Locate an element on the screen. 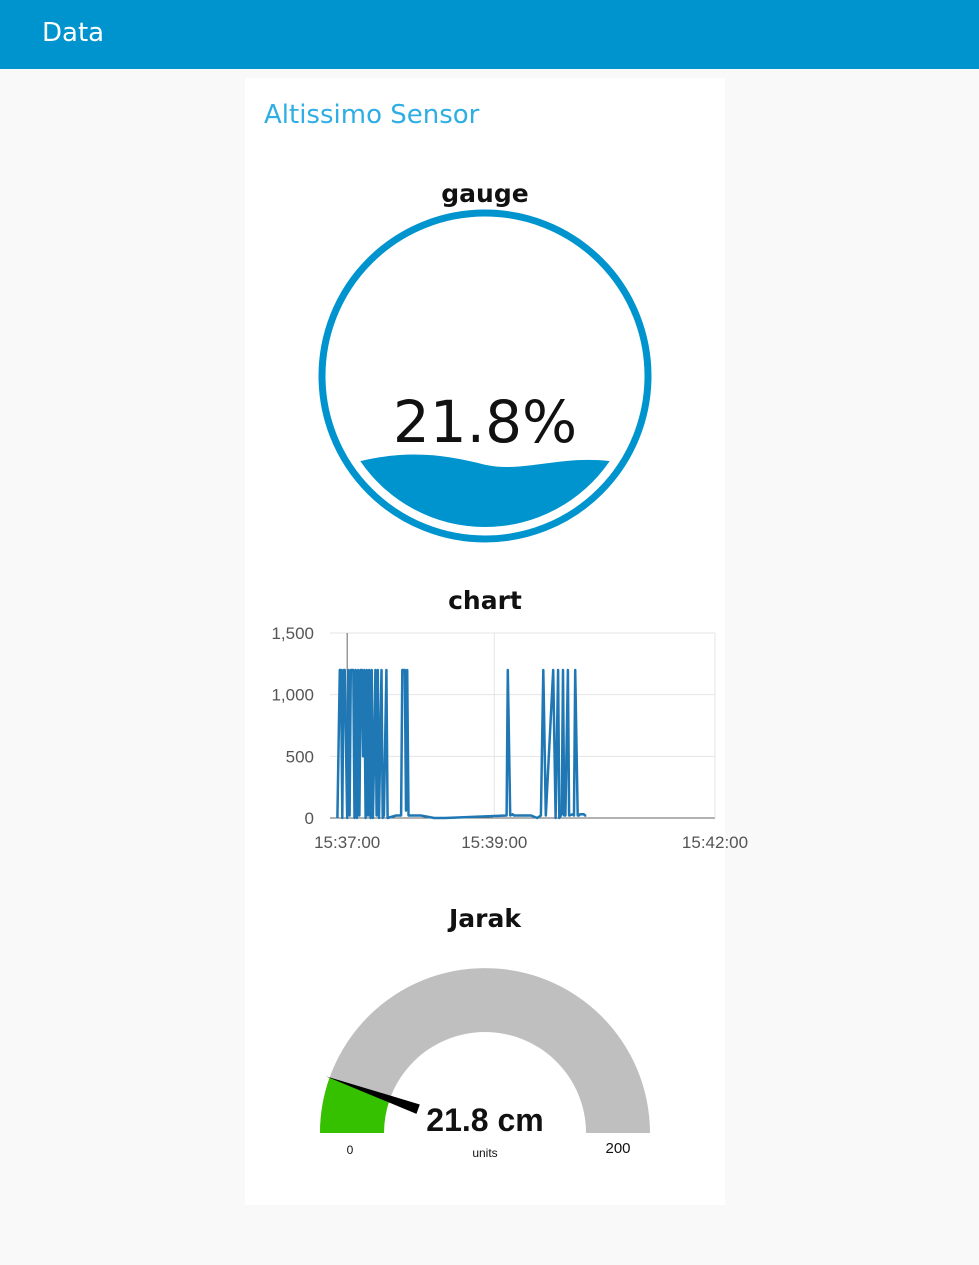  y-tick-label: 1,000 is located at coordinates (292, 695).